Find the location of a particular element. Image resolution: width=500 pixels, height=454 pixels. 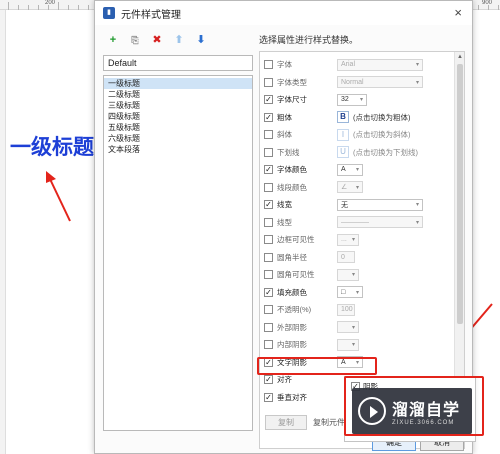

property-row: 下划线 U (点击切换为下划线) is located at coordinates (357, 152).